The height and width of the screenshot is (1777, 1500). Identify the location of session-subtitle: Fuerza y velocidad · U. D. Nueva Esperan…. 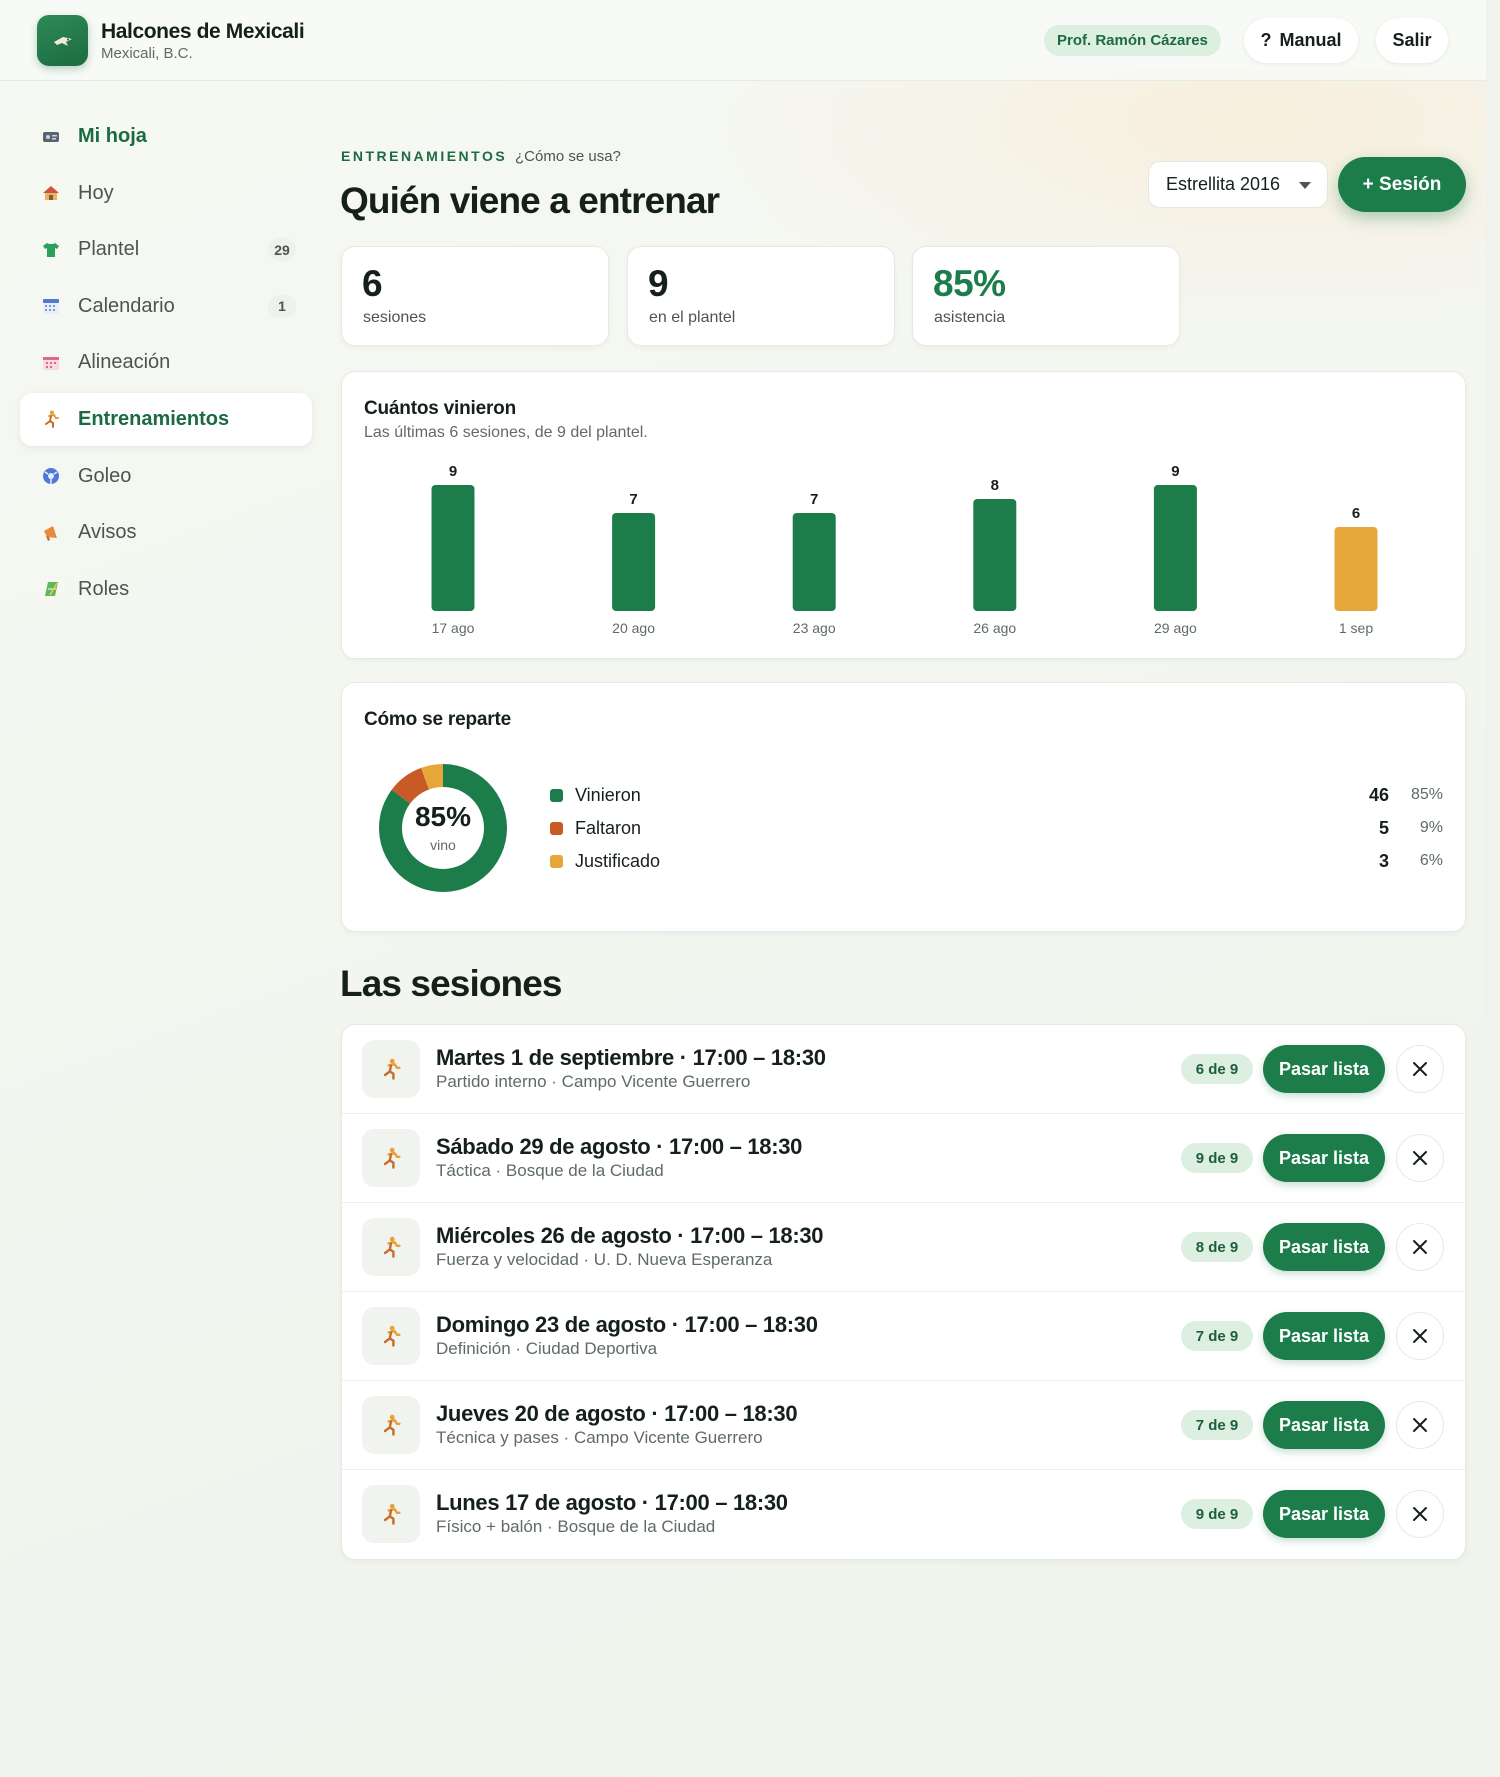
(604, 1259).